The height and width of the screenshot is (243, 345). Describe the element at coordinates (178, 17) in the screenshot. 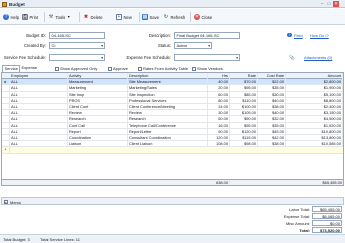

I see `refresh-label: Refresh` at that location.